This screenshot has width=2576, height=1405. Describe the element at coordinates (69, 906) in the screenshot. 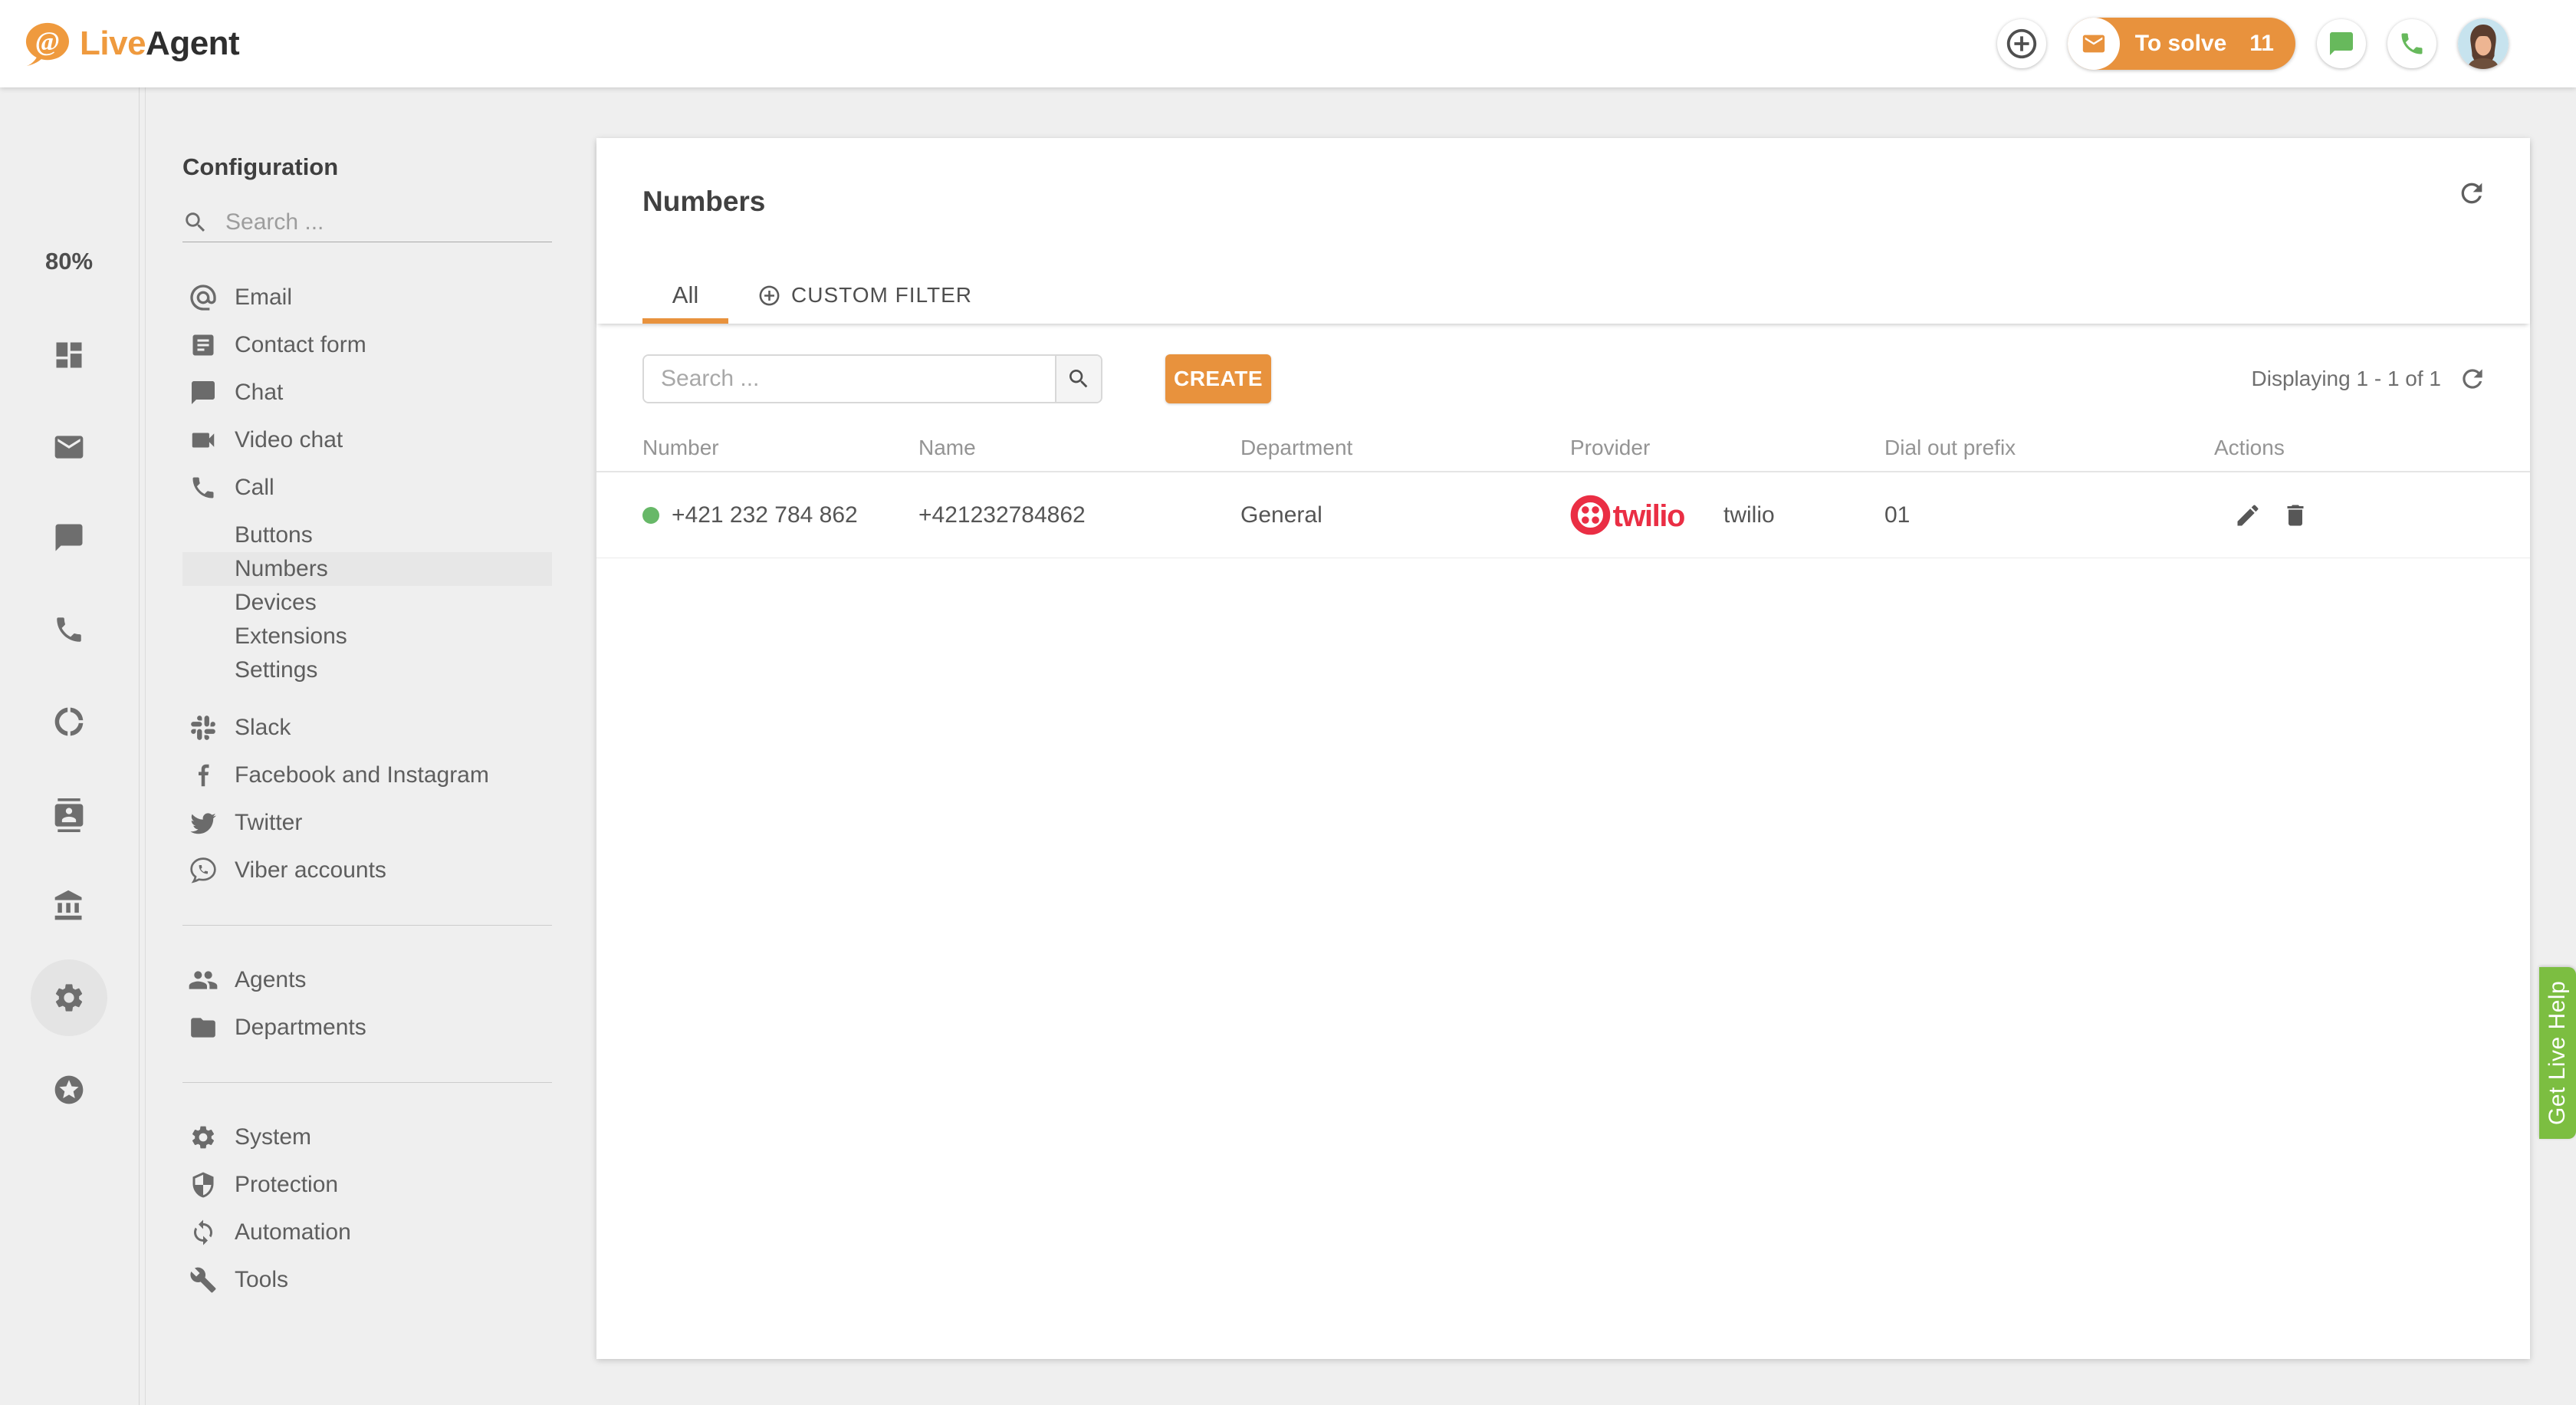

I see `billing-bank-icon` at that location.